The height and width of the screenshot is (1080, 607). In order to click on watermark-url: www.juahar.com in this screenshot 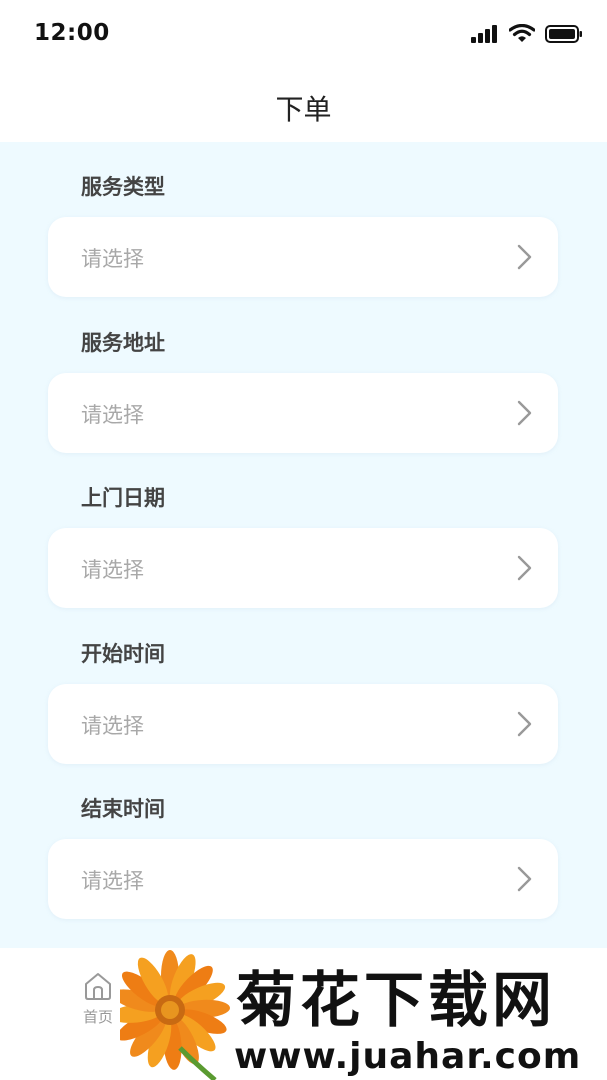, I will do `click(408, 1056)`.